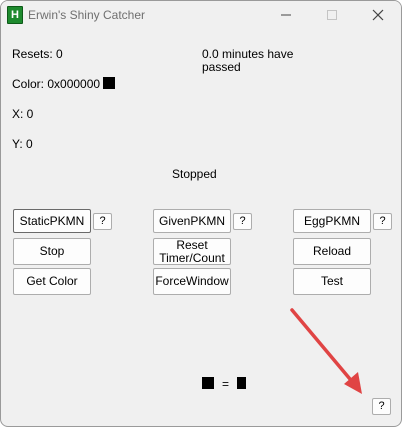 The height and width of the screenshot is (427, 402). I want to click on elapsed-time-line2: passed, so click(221, 67).